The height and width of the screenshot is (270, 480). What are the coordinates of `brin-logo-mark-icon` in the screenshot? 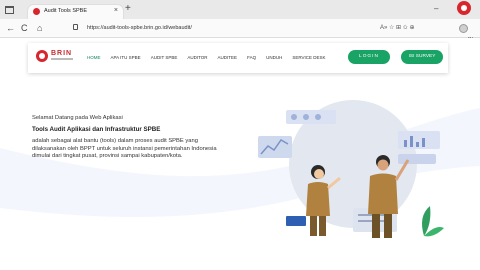 It's located at (42, 56).